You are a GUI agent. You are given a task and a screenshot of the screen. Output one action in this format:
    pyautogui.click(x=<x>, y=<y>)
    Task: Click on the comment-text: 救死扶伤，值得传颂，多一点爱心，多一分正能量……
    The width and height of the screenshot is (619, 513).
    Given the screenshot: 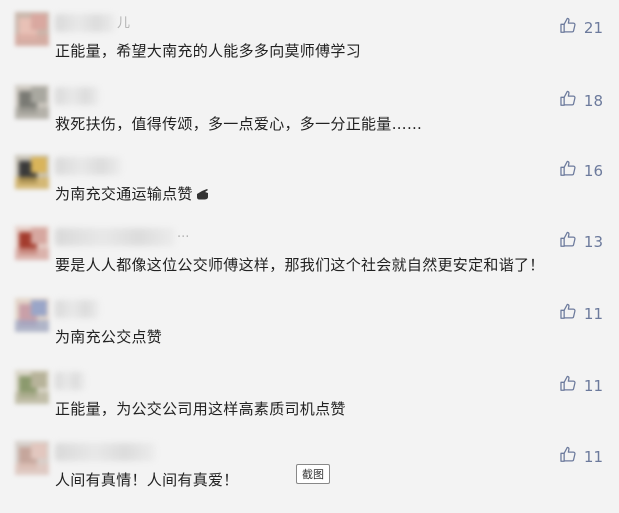 What is the action you would take?
    pyautogui.click(x=239, y=124)
    